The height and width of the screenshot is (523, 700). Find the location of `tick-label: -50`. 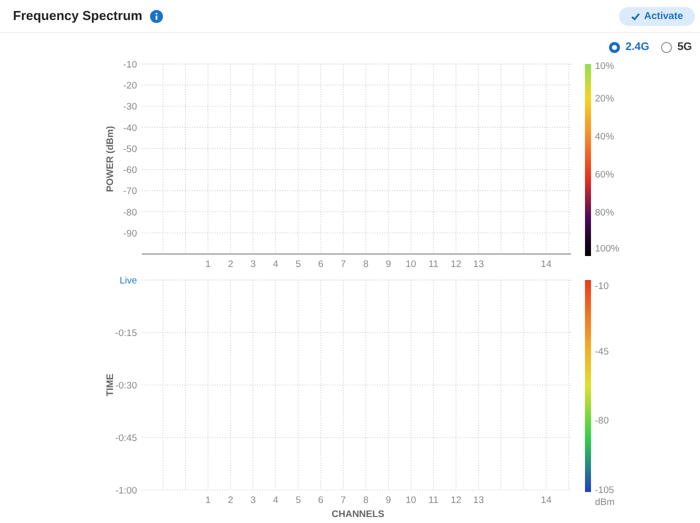

tick-label: -50 is located at coordinates (130, 149).